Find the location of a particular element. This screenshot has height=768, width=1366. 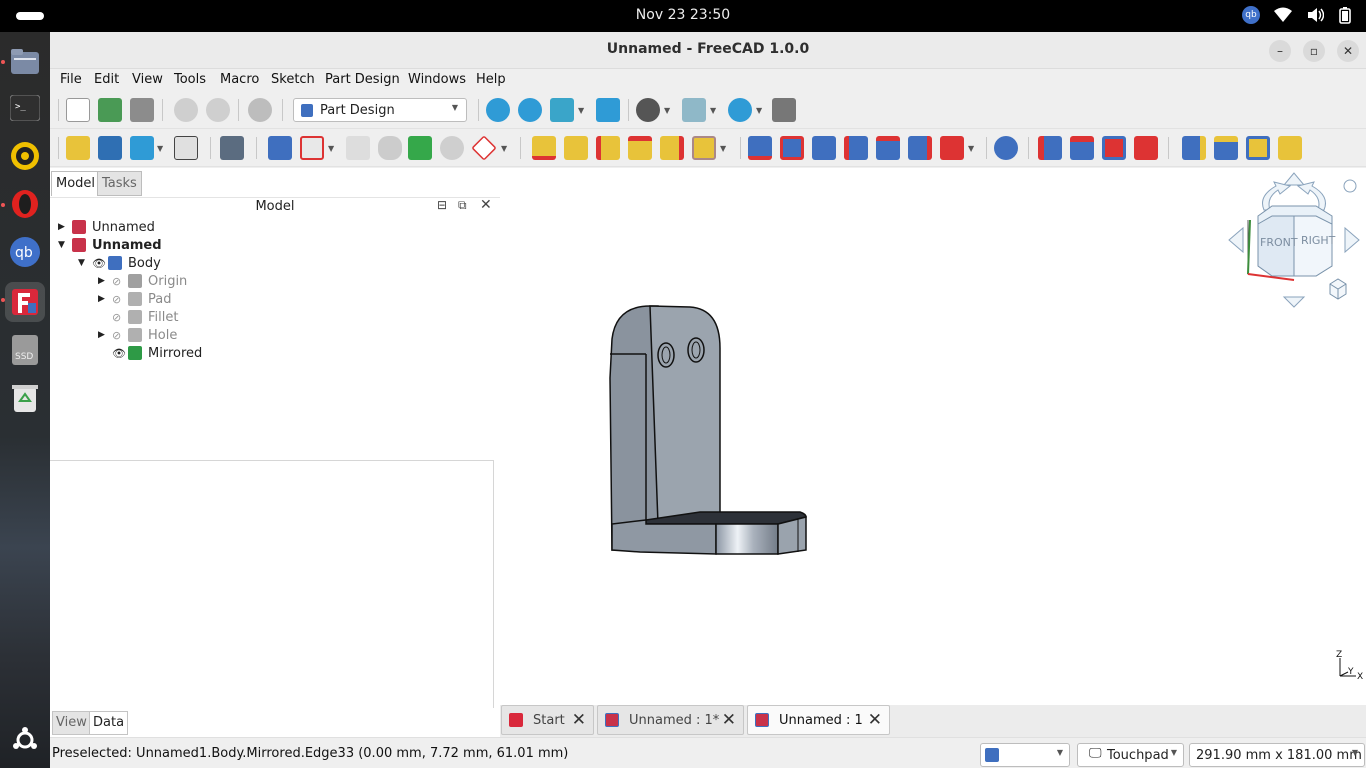

make-link-icon is located at coordinates (142, 148).